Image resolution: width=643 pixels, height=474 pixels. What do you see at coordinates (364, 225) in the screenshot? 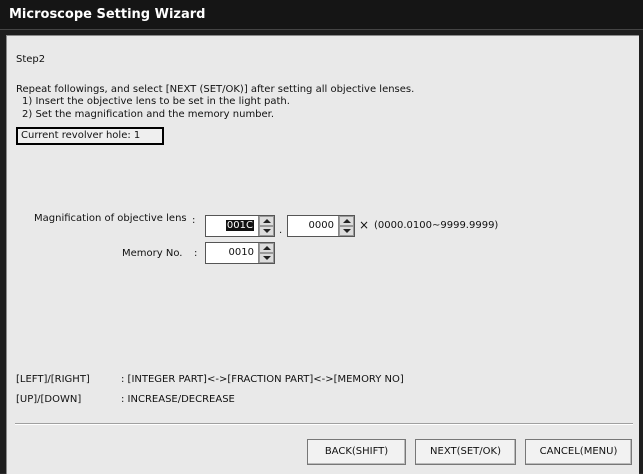
I see `times-symbol: ×` at bounding box center [364, 225].